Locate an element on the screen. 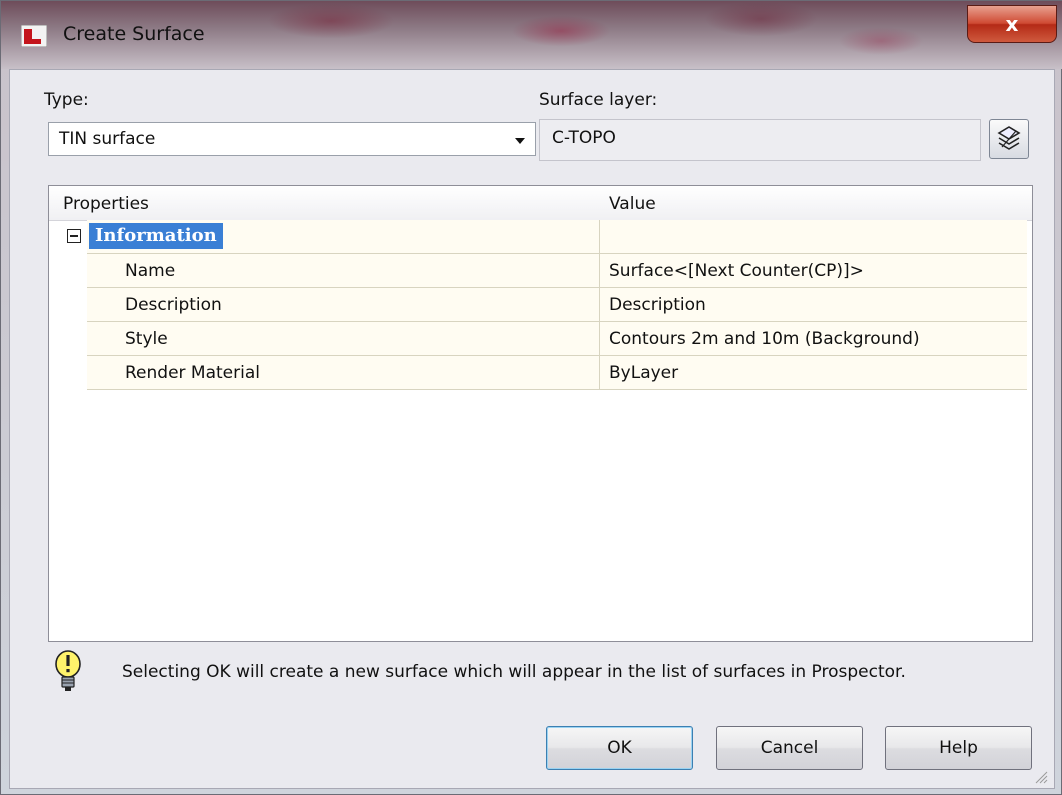  property-row-style: Style Contours 2m and 10m (Background) is located at coordinates (538, 339).